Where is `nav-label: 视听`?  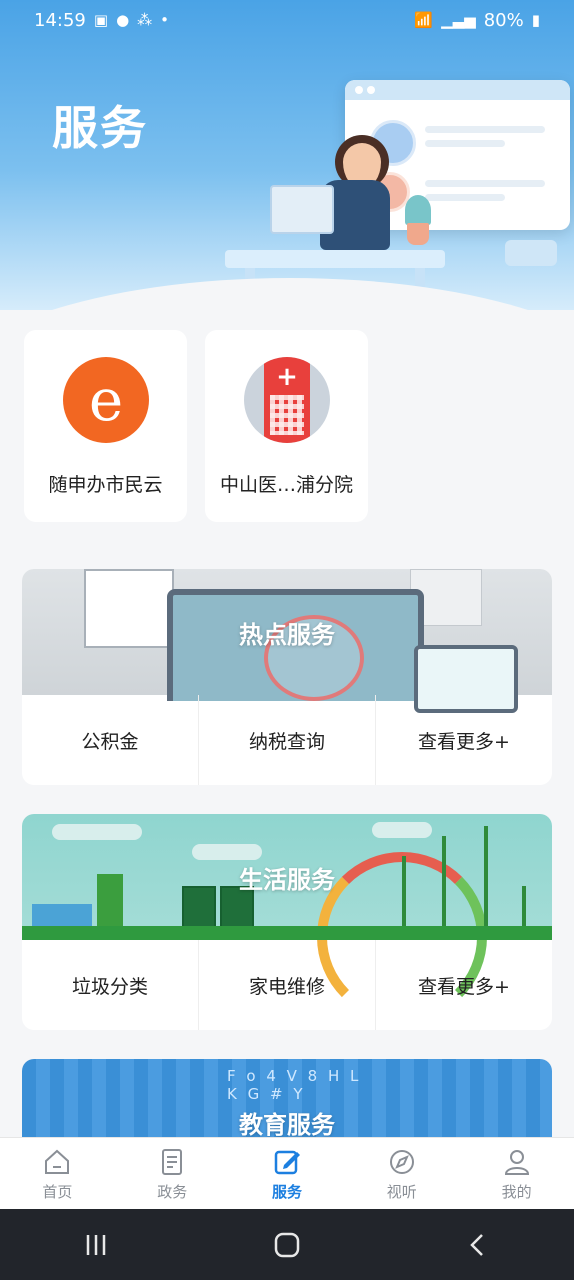 nav-label: 视听 is located at coordinates (401, 1191).